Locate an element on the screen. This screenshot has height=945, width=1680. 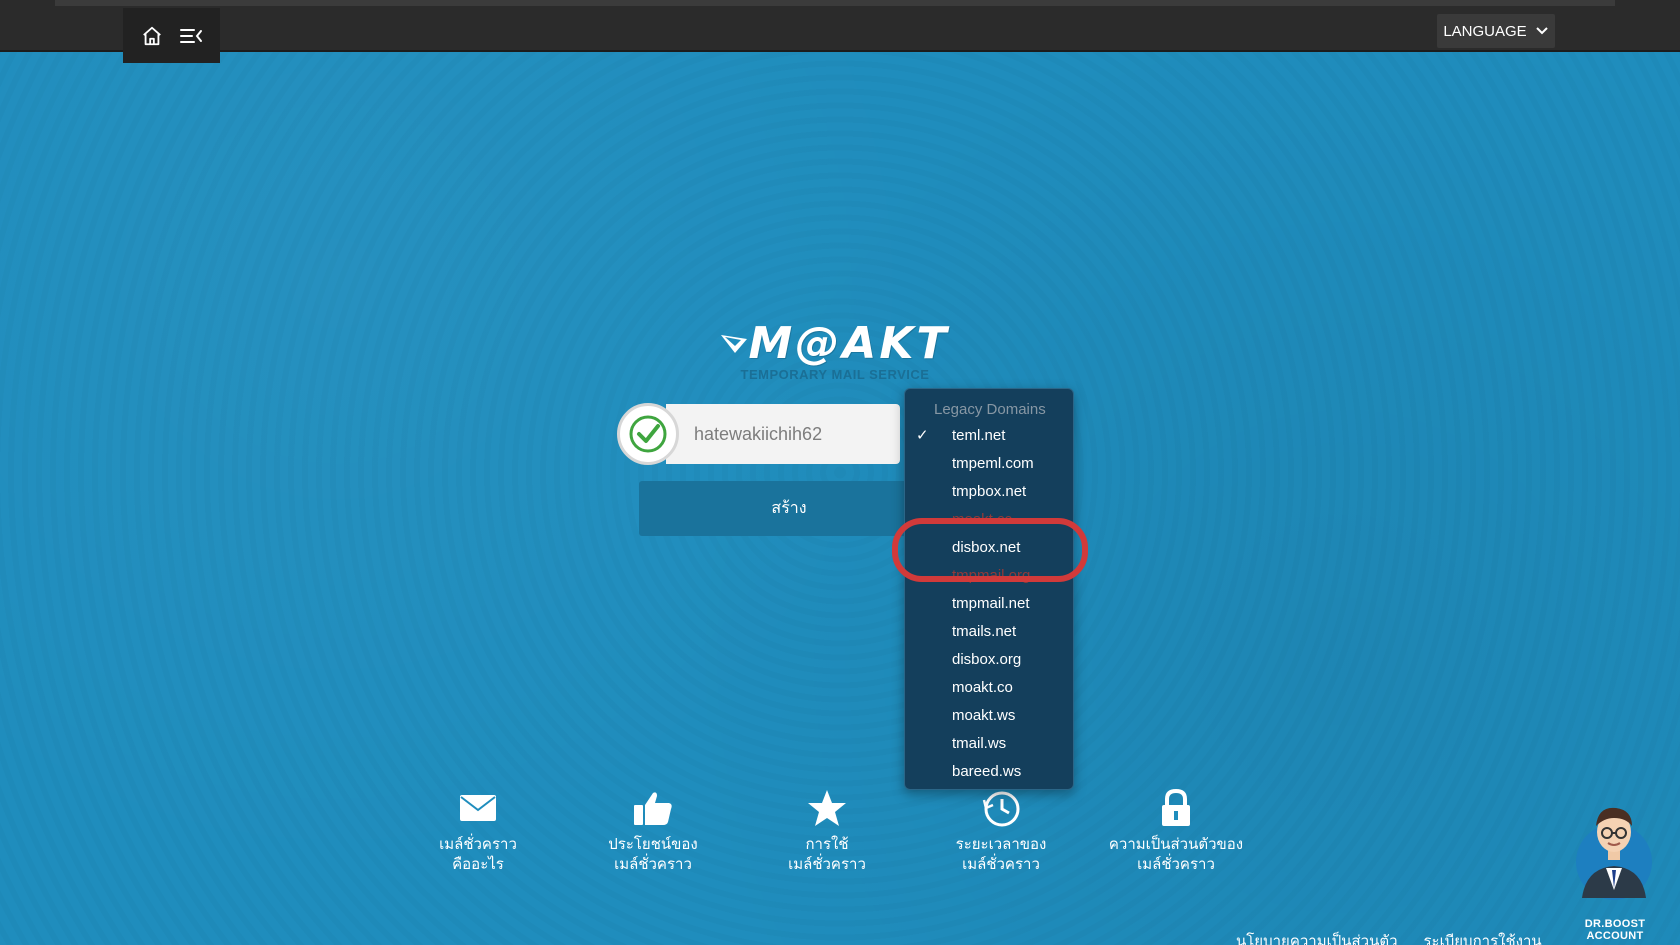
check-circle-icon is located at coordinates (648, 434).